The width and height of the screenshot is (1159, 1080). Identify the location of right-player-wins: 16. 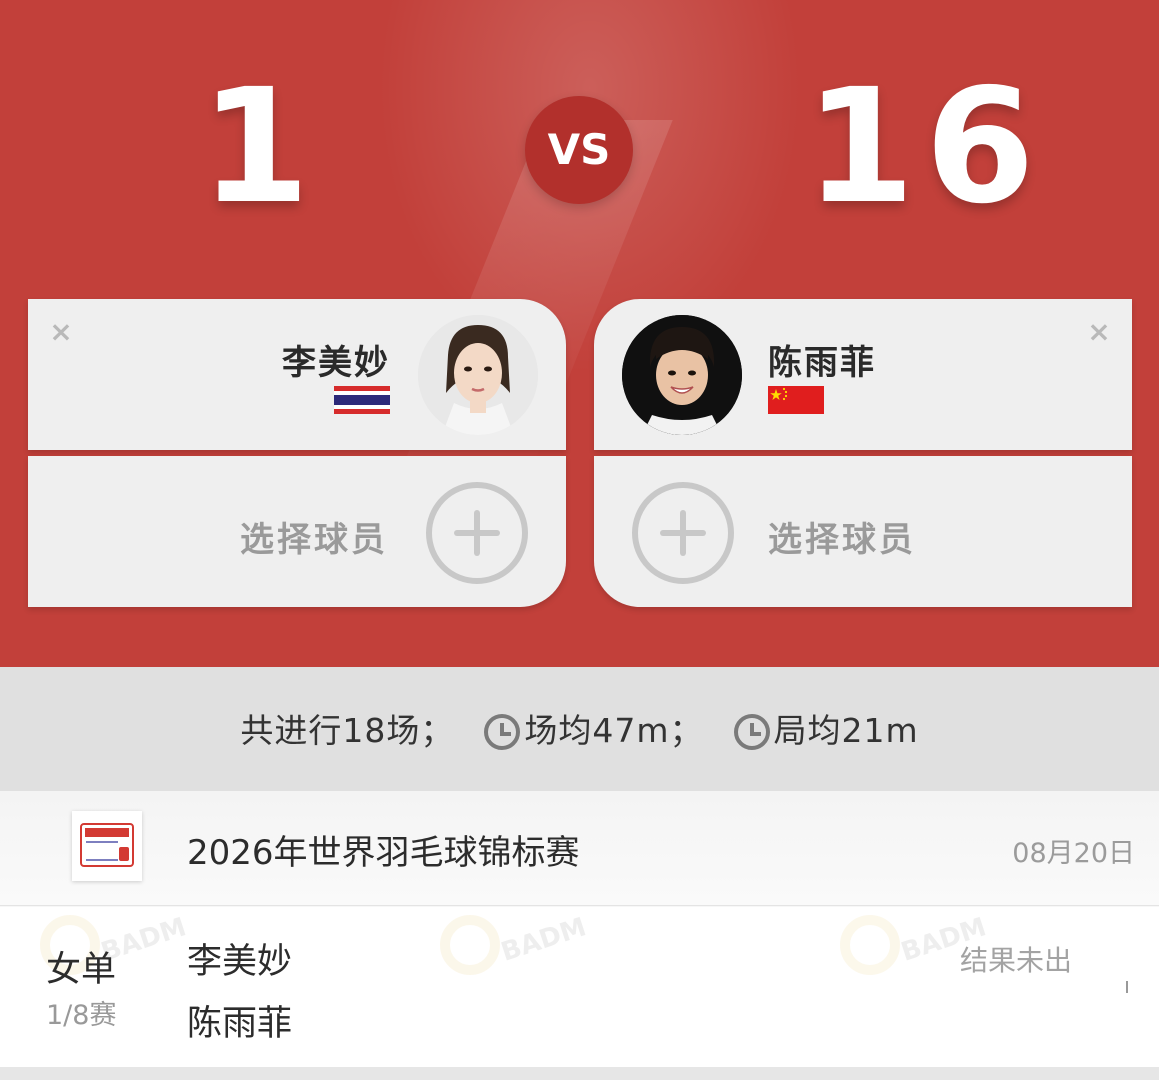
(925, 147).